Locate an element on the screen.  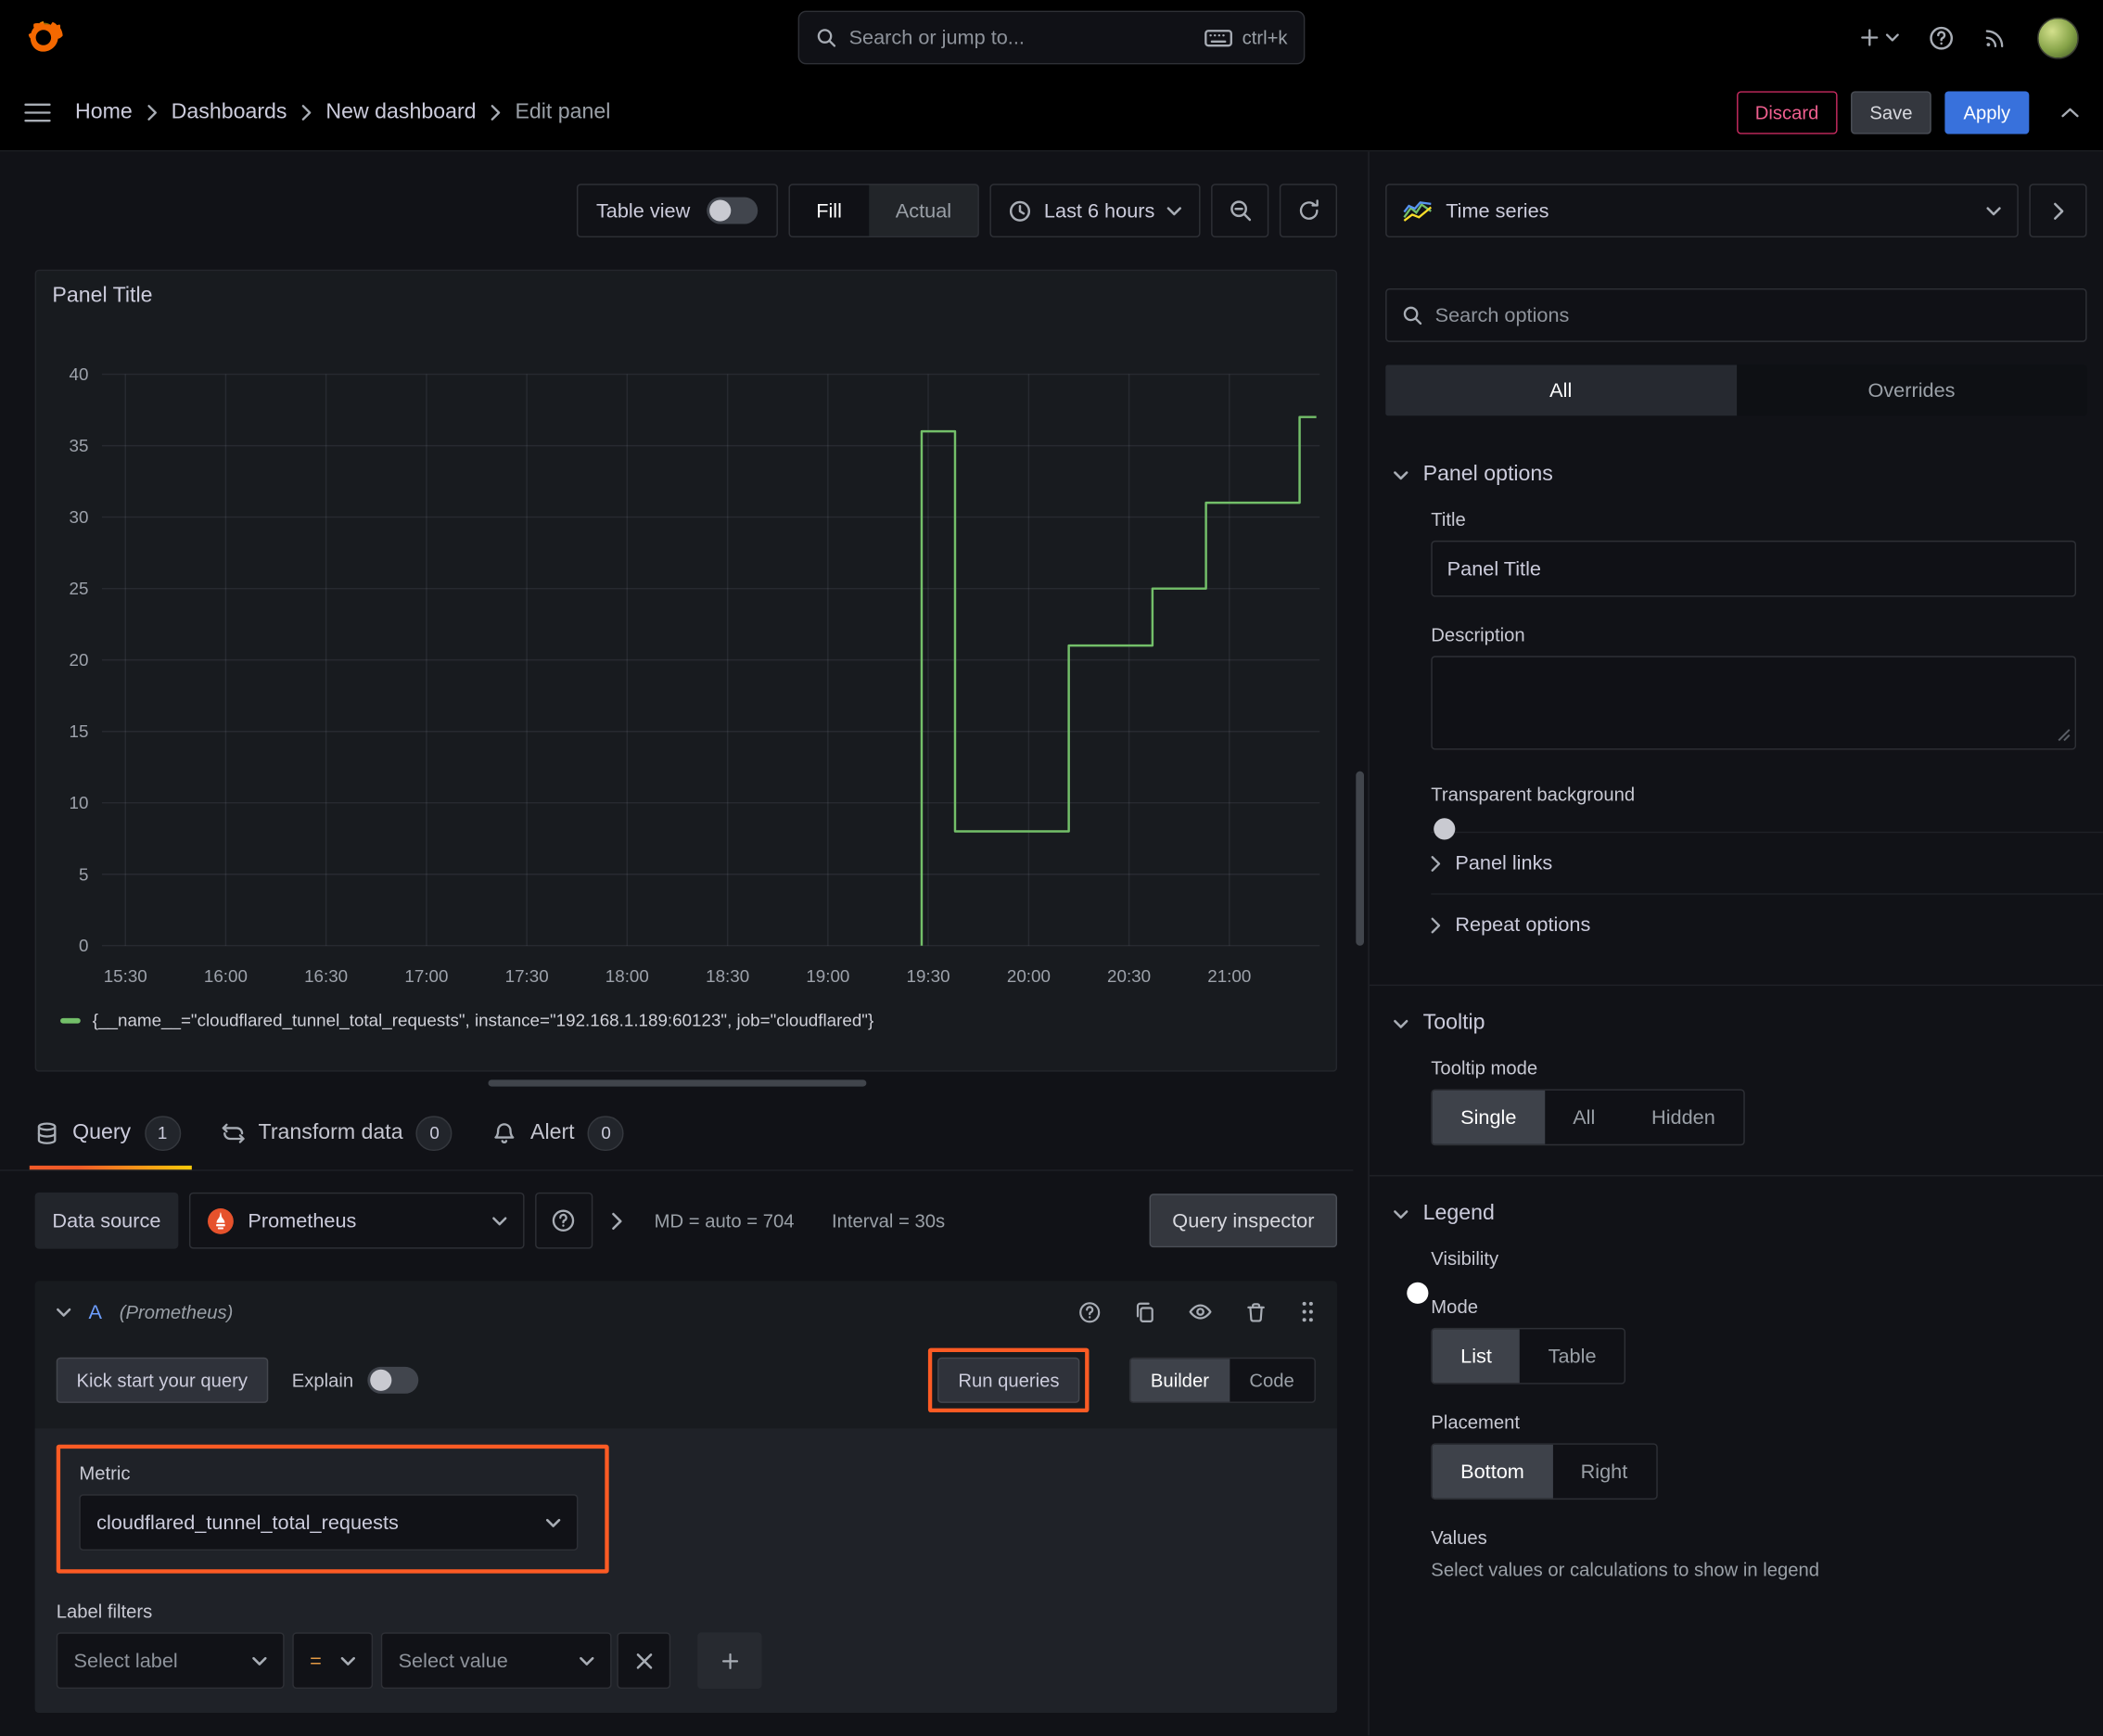
drag-handle-icon is located at coordinates (1308, 1312).